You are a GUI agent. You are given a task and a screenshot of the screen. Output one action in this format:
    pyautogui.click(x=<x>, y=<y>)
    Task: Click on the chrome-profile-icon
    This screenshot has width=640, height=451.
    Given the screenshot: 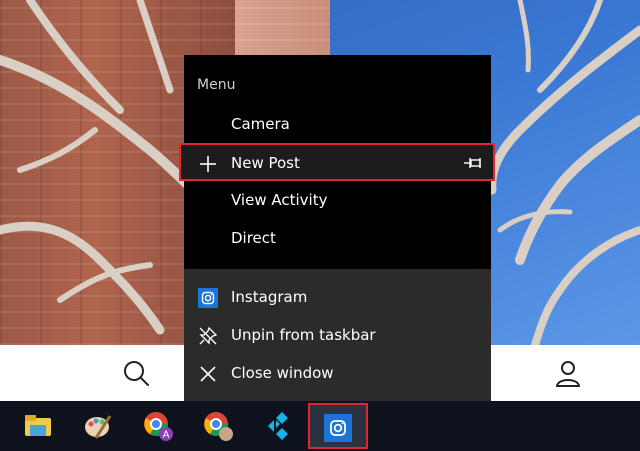 What is the action you would take?
    pyautogui.click(x=218, y=426)
    